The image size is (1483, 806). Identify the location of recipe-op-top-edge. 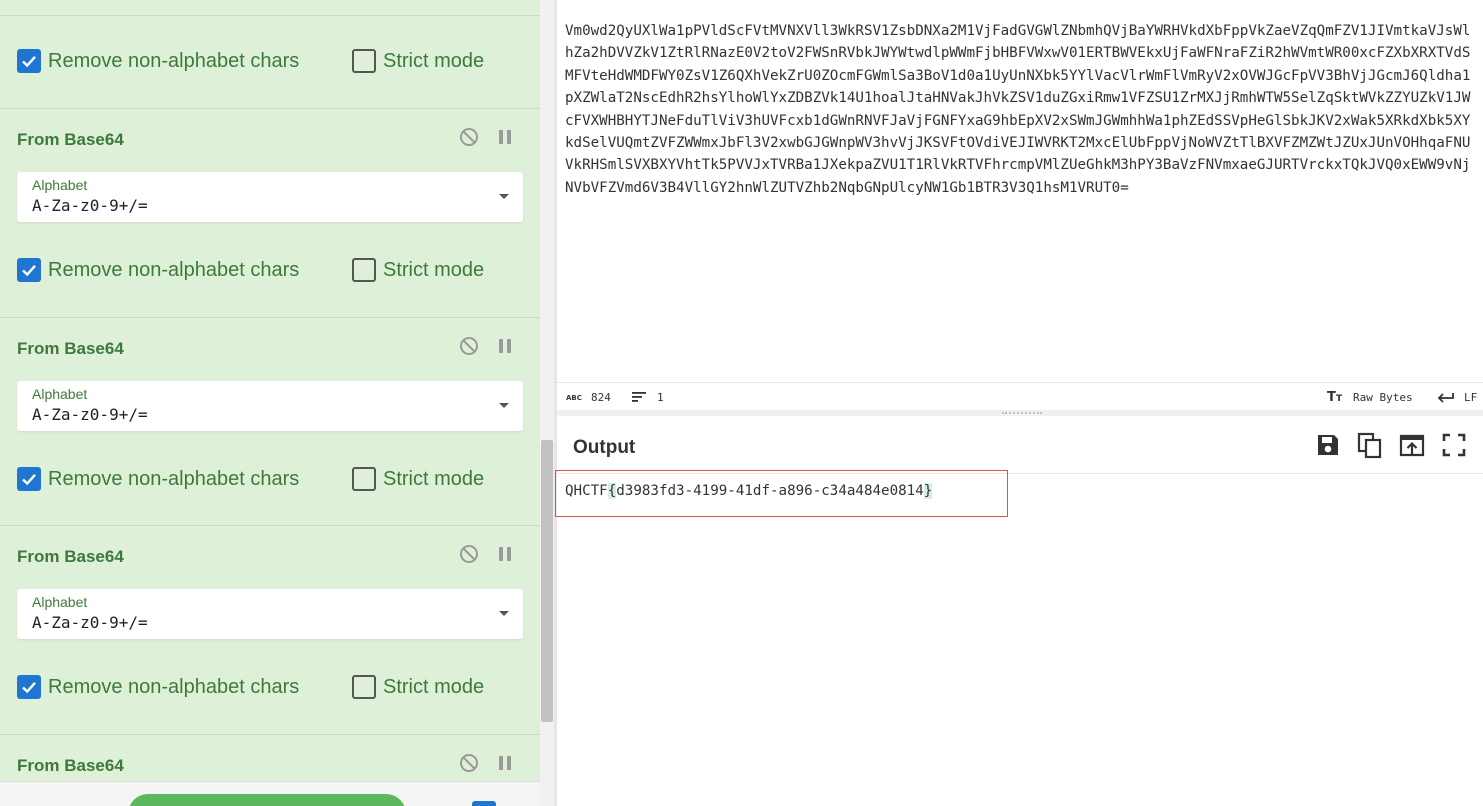
(270, 8).